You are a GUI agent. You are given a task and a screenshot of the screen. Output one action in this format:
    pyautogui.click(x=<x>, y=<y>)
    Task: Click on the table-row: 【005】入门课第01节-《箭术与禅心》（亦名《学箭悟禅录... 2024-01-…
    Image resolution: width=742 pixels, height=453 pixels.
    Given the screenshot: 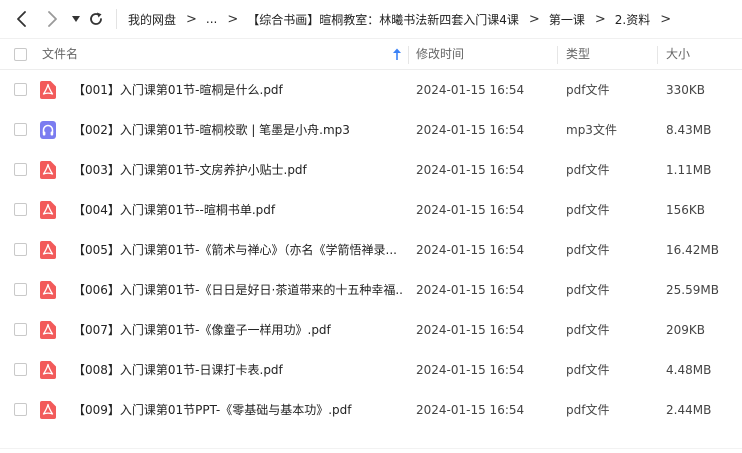 What is the action you would take?
    pyautogui.click(x=371, y=250)
    